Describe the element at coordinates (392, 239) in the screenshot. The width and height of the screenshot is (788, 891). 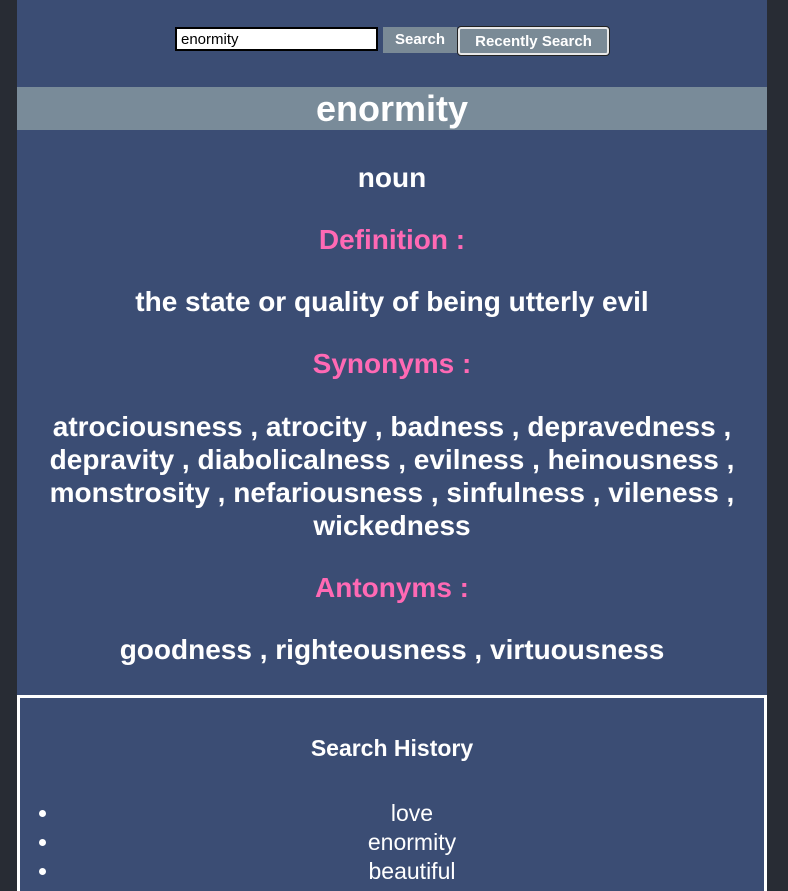
I see `definition-label: Definition :` at that location.